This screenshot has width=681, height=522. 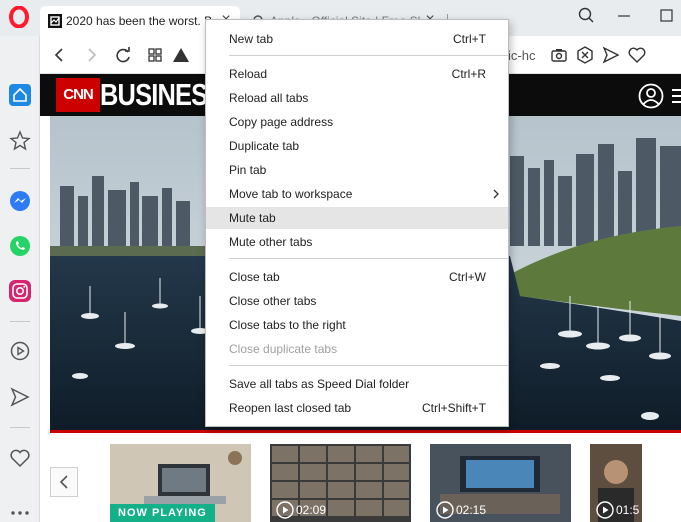 I want to click on forward-icon, so click(x=91, y=55).